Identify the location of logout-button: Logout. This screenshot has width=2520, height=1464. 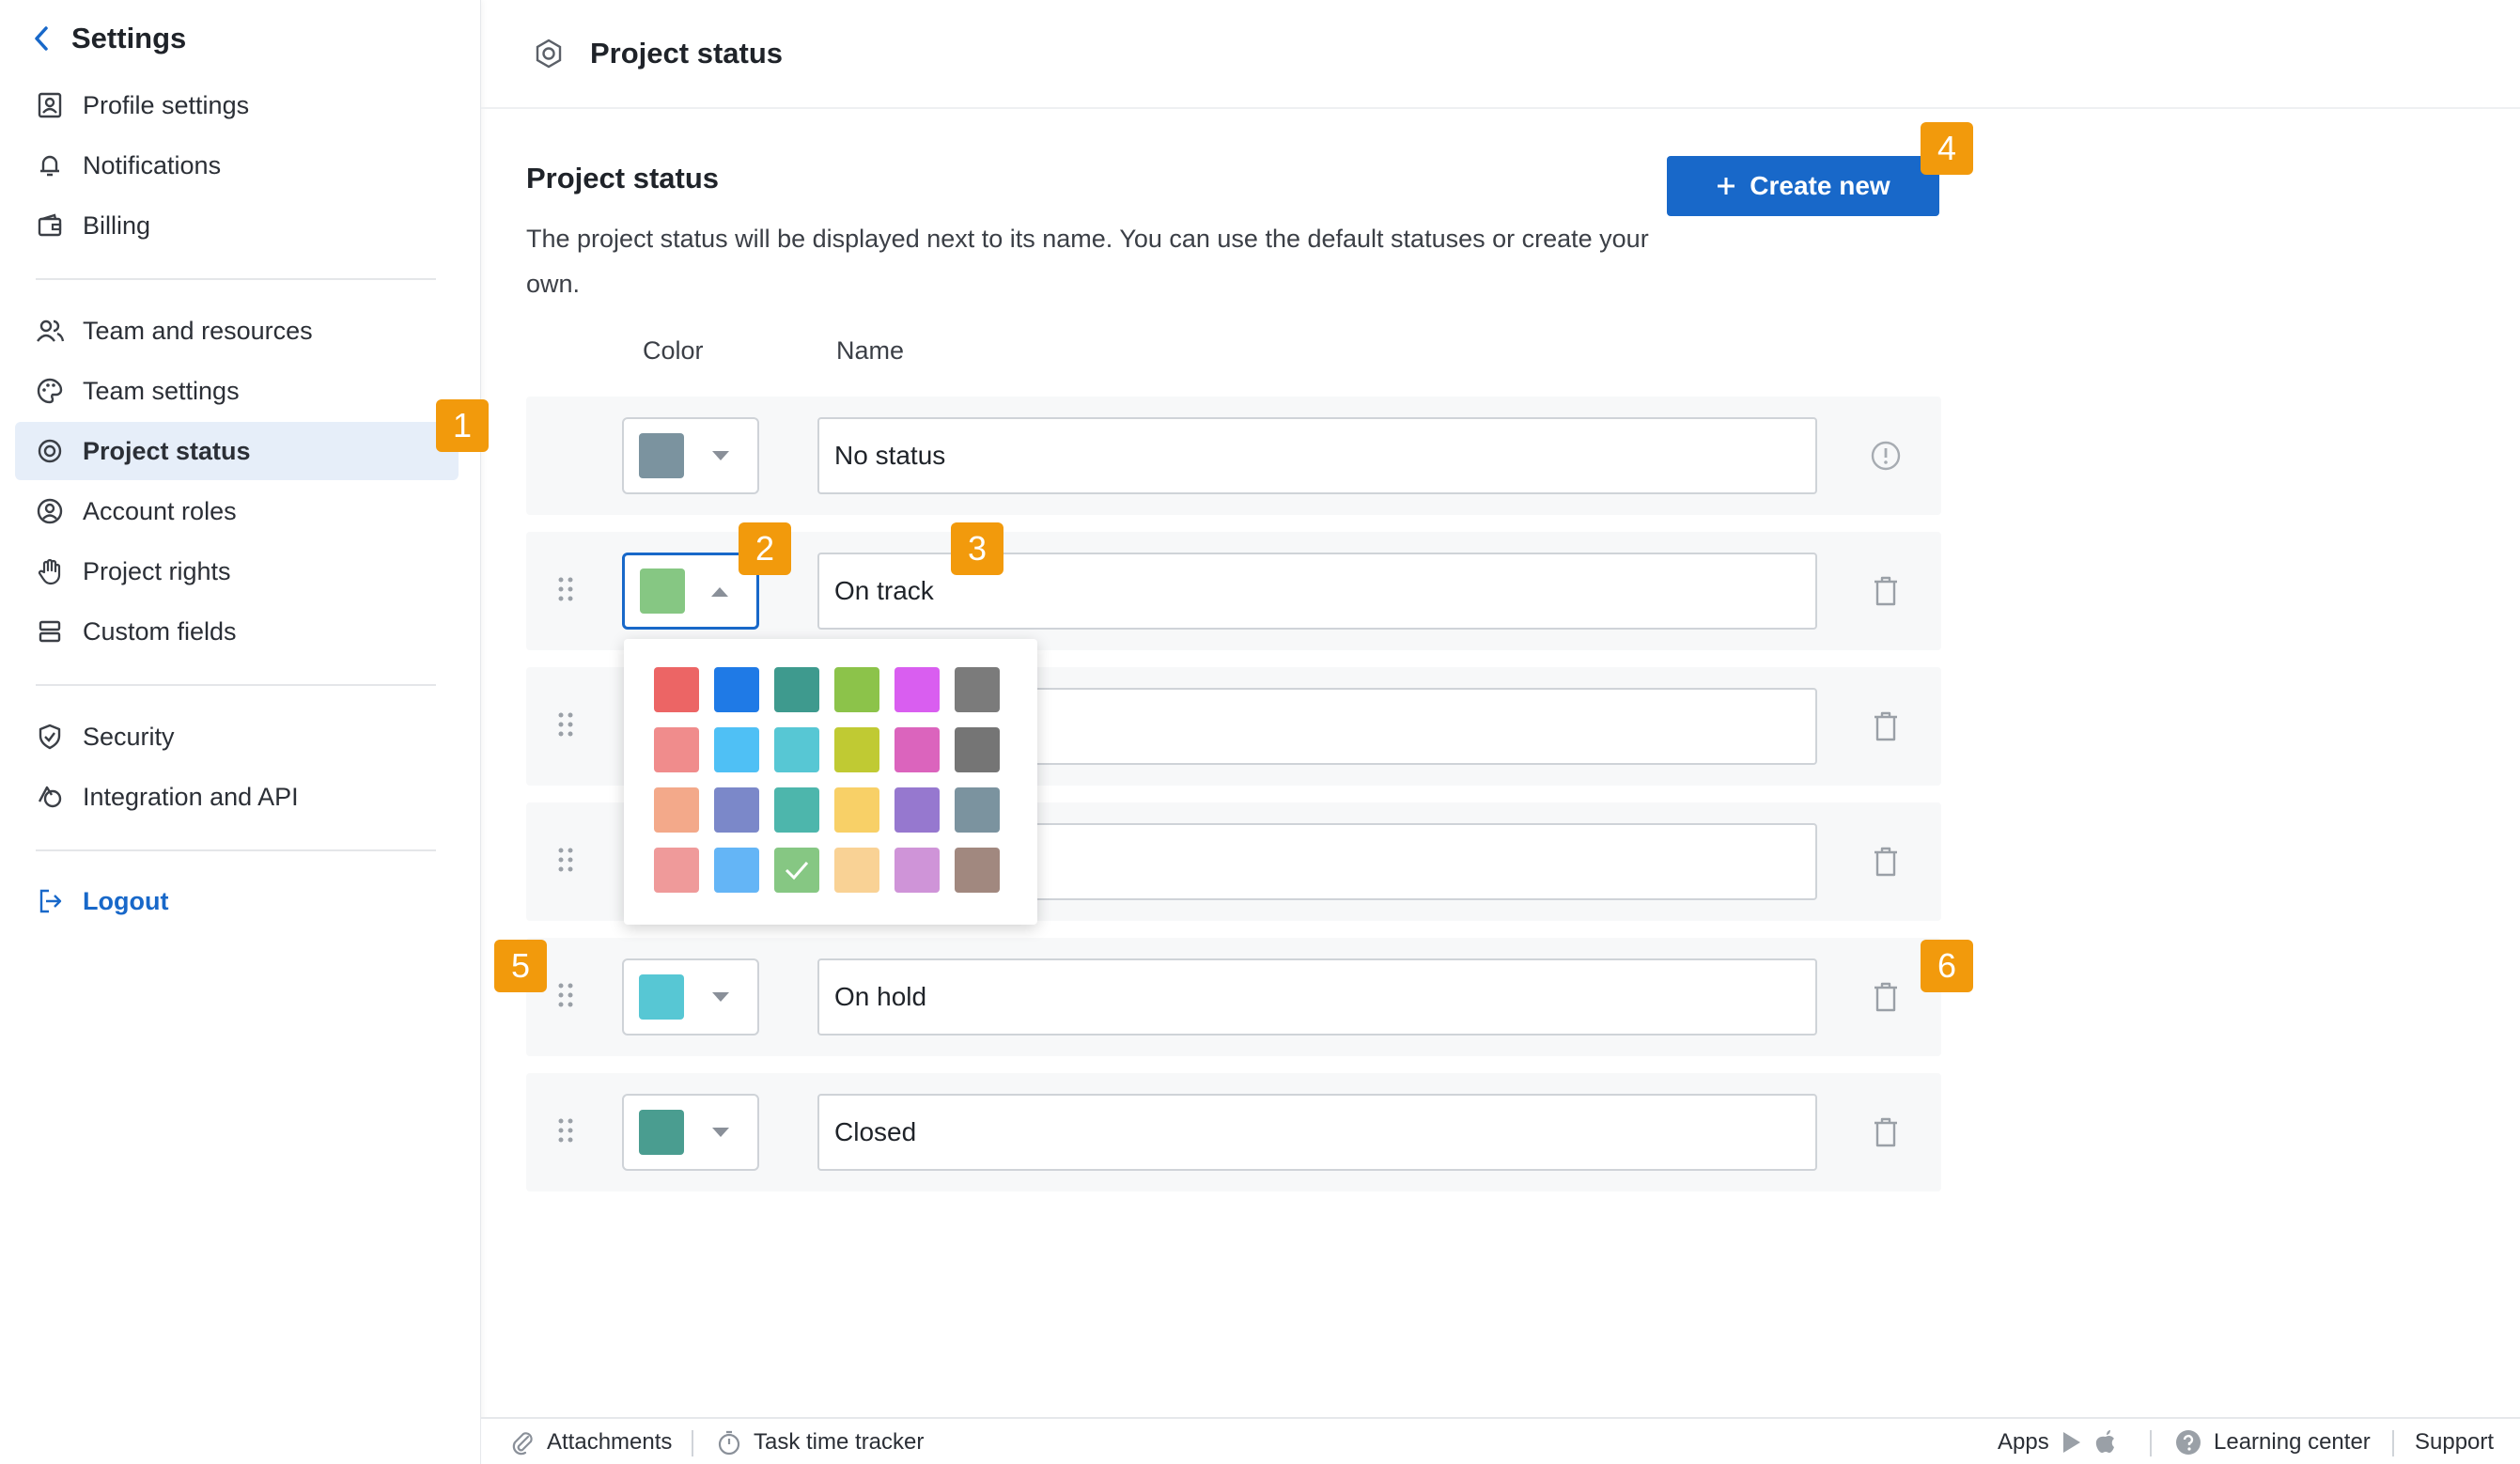
(237, 901).